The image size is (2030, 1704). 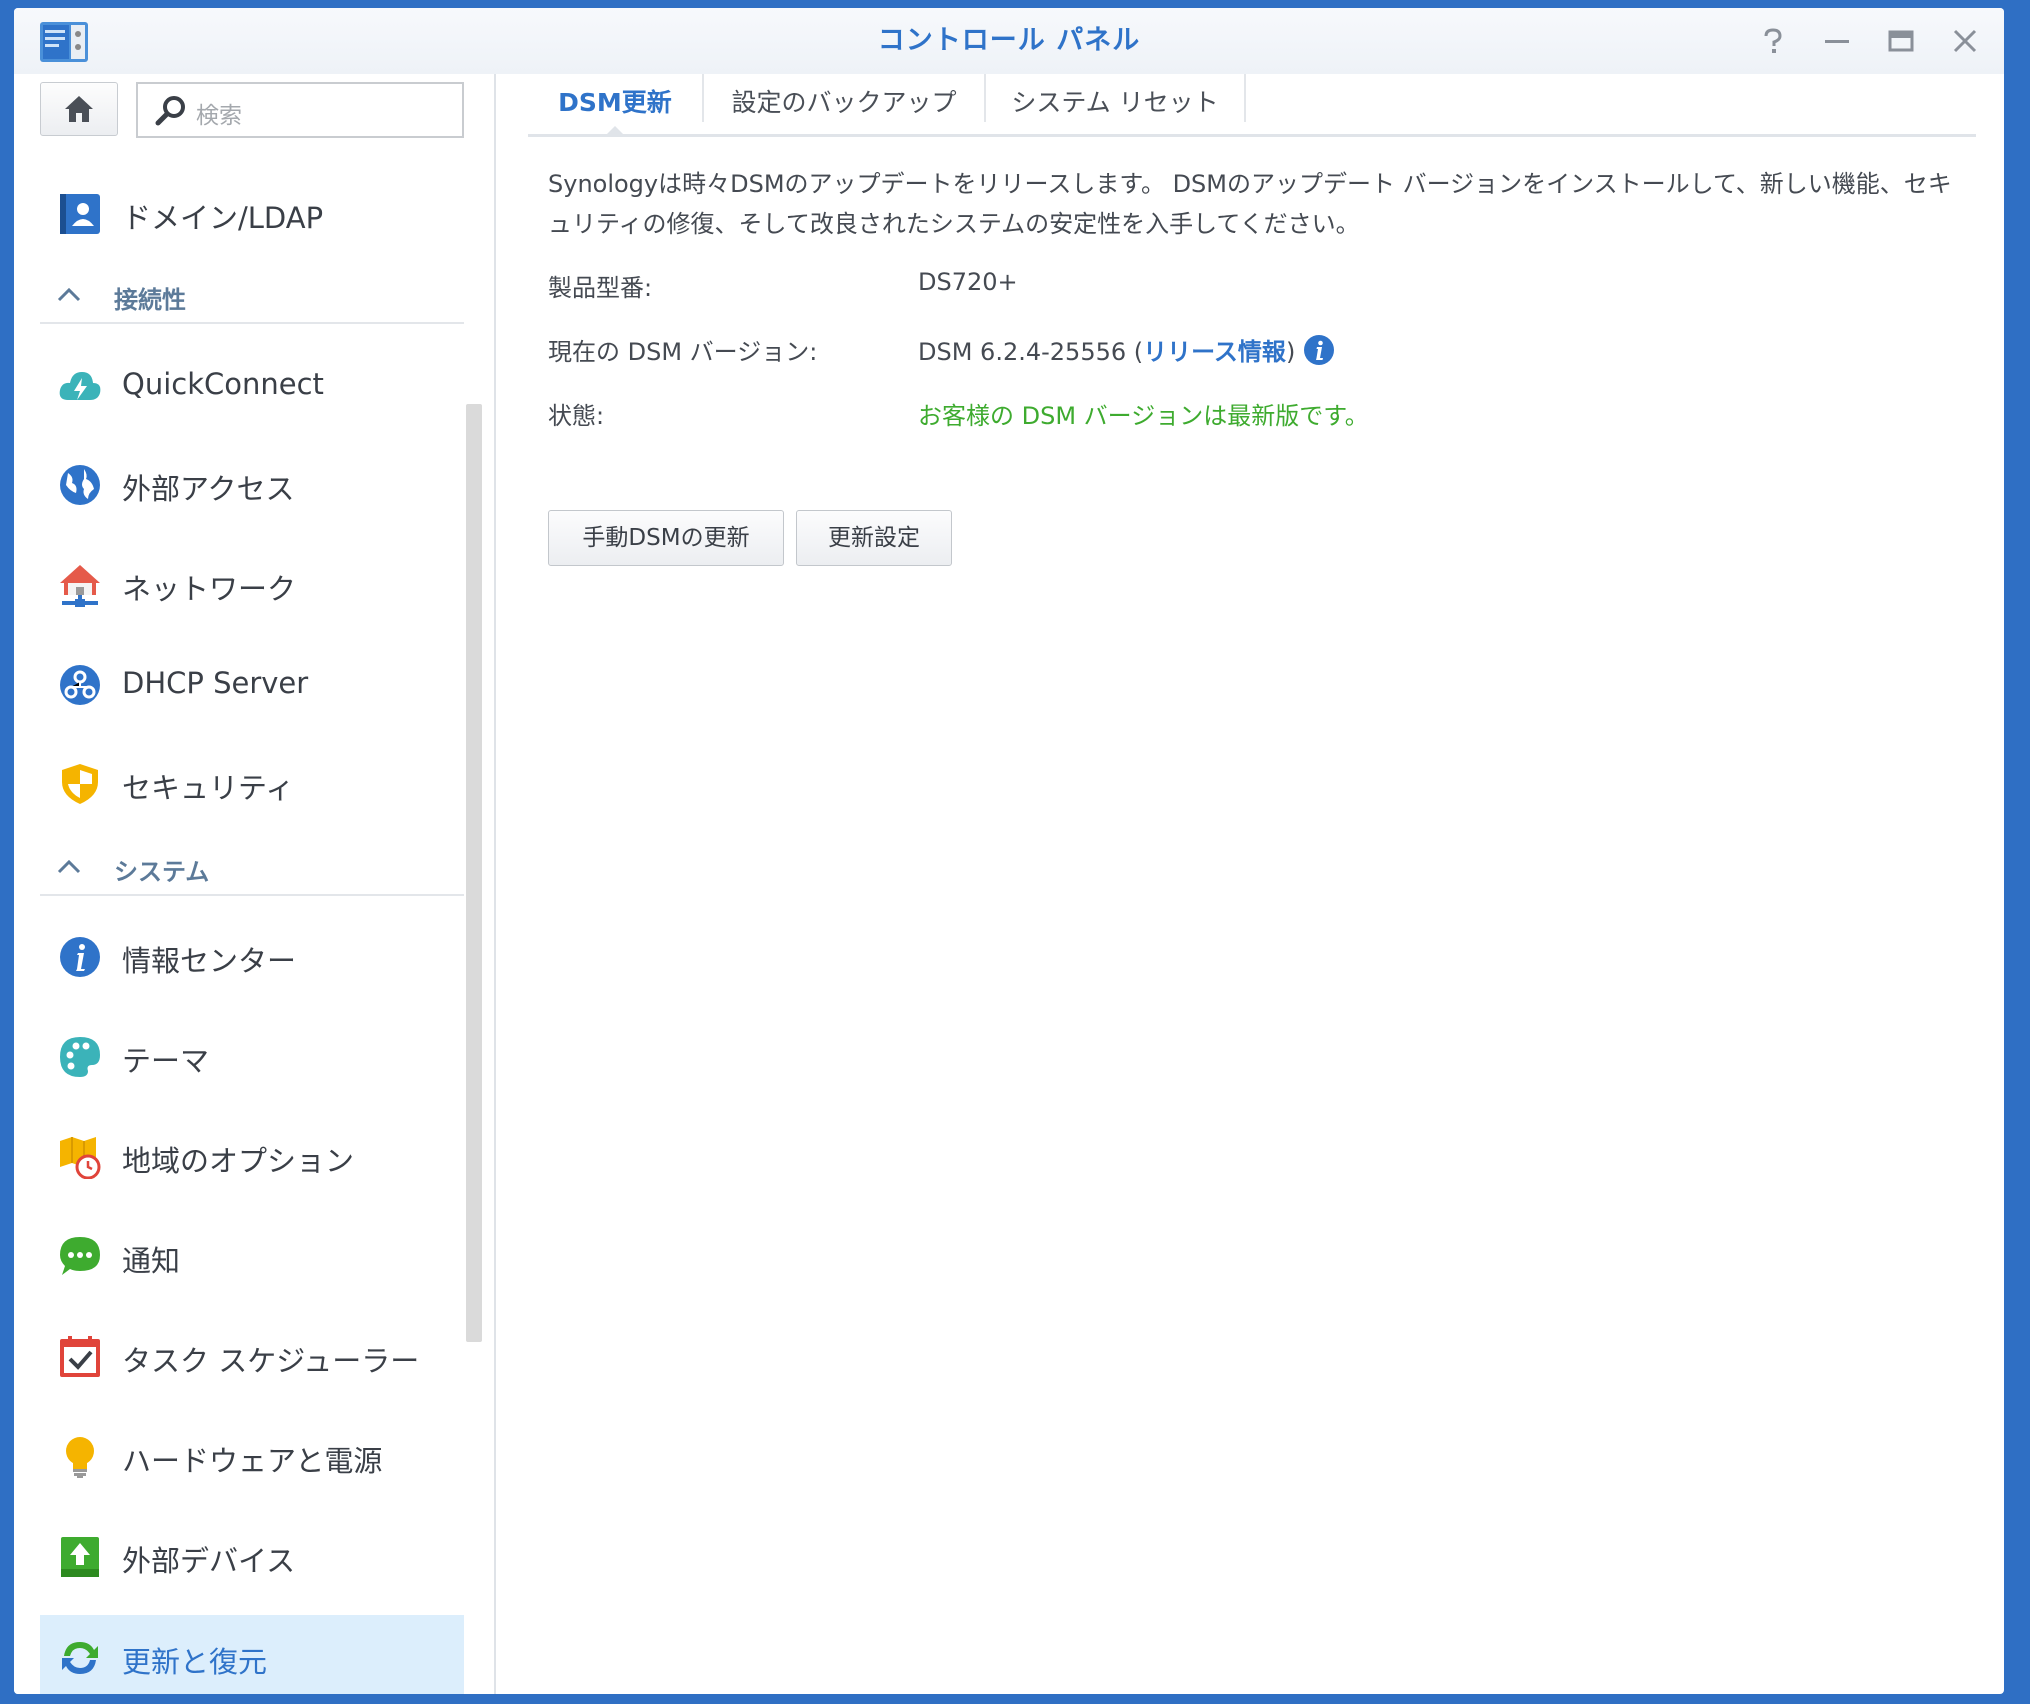 I want to click on sidebar-item-label: 外部デバイス, so click(x=209, y=1561).